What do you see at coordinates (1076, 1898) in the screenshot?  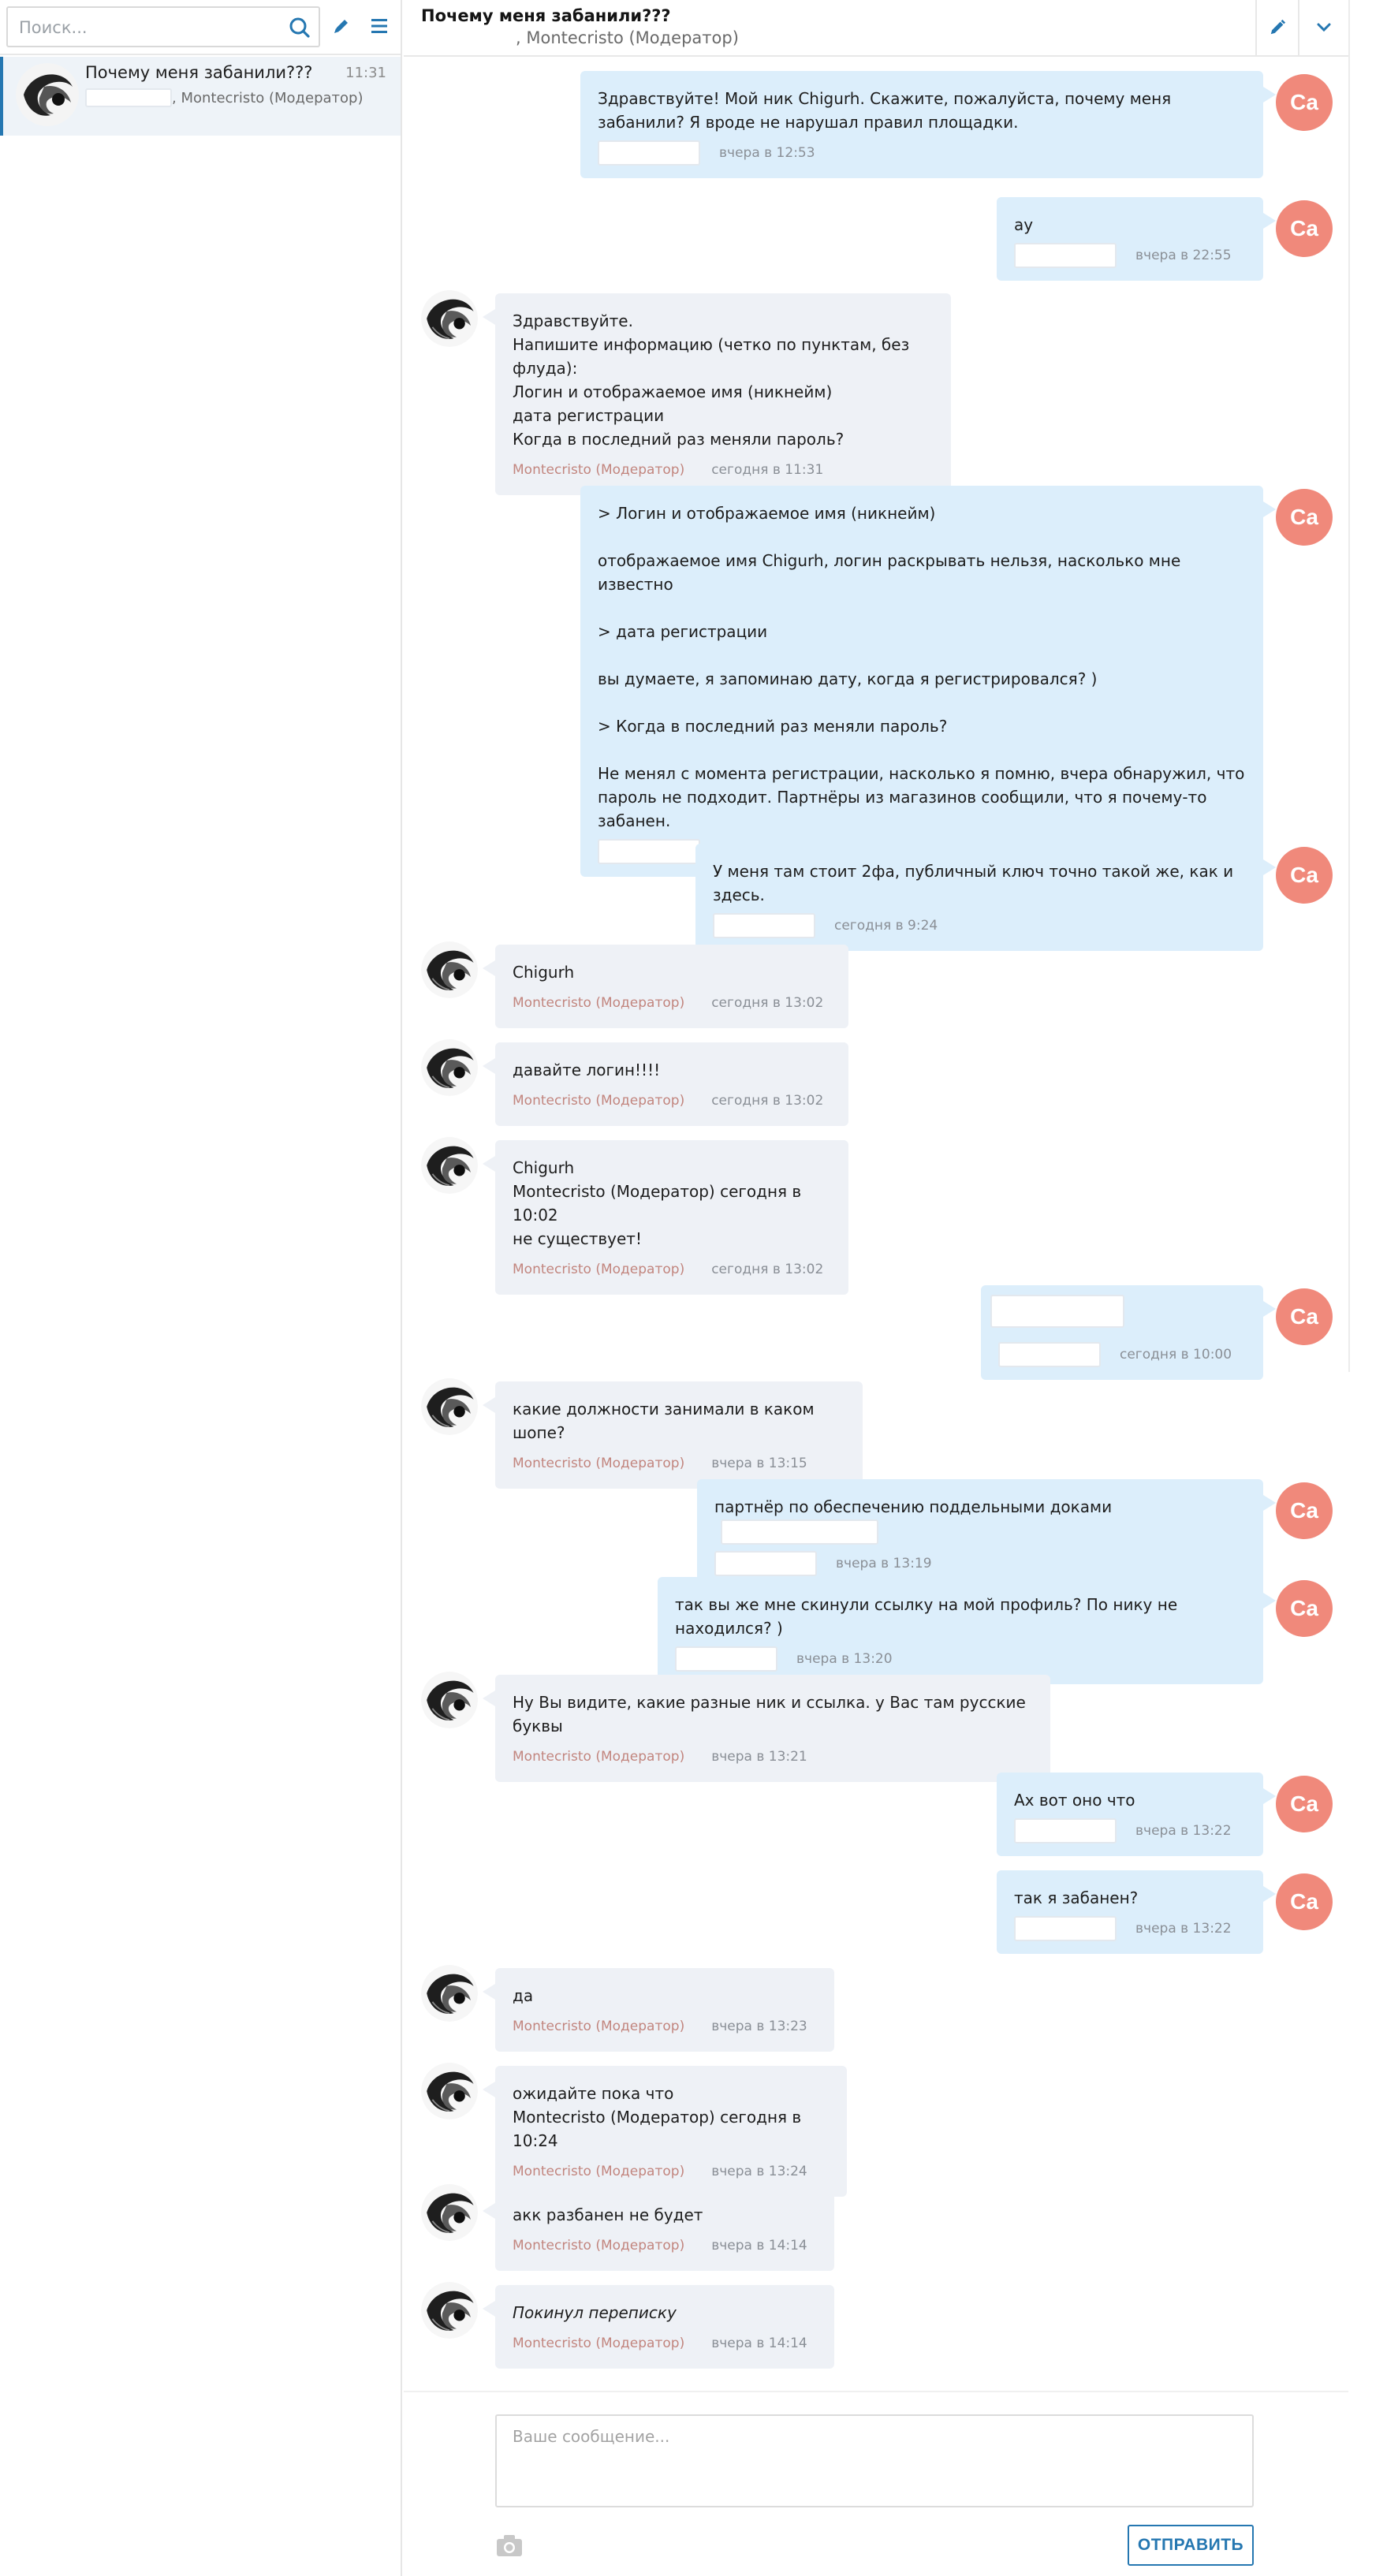 I see `message-text: так я забанен?` at bounding box center [1076, 1898].